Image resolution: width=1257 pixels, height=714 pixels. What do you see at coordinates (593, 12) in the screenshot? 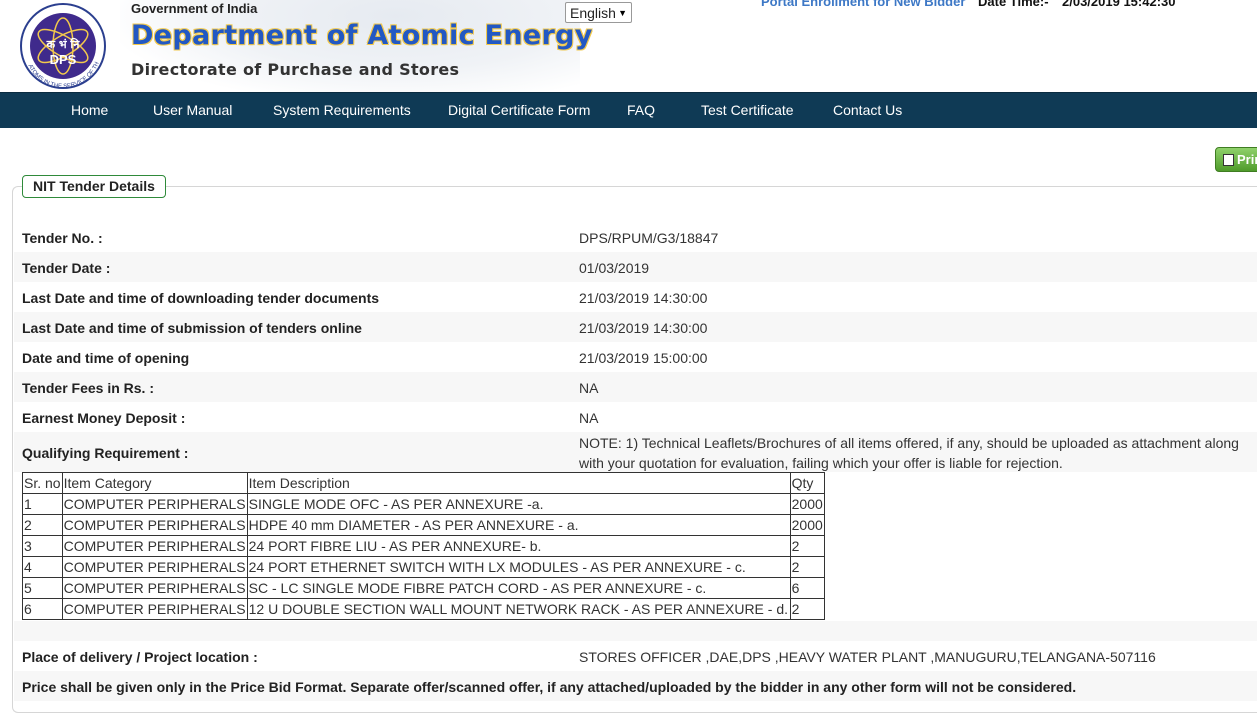
I see `language-value: English` at bounding box center [593, 12].